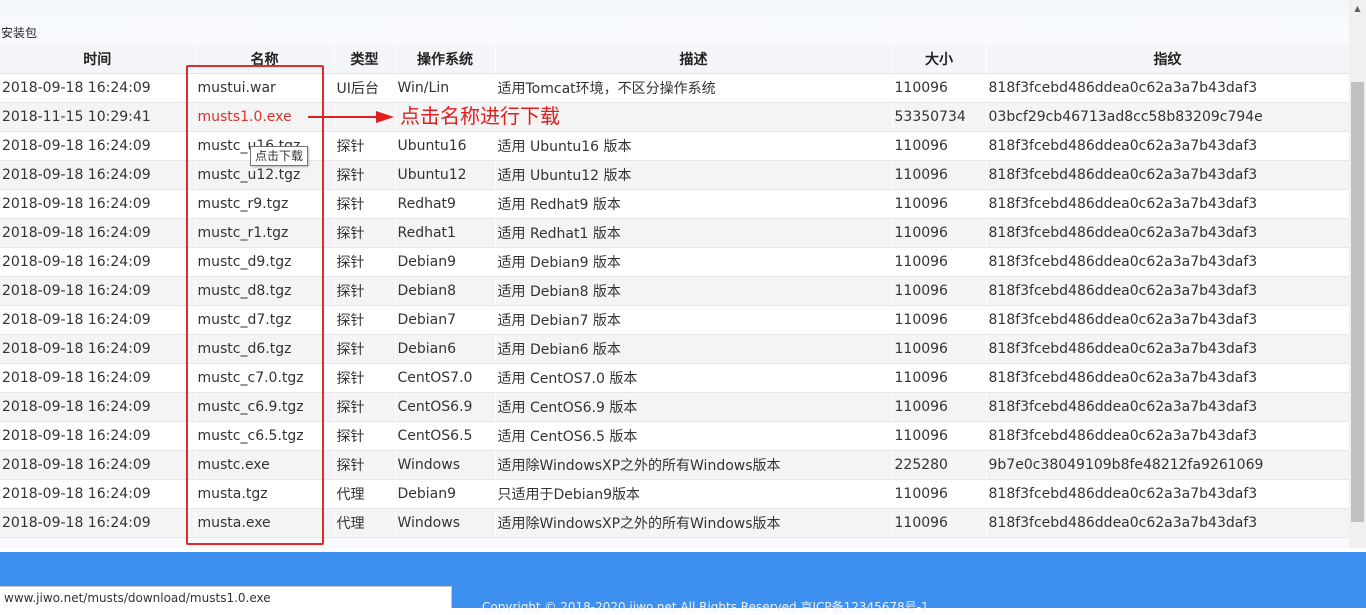  Describe the element at coordinates (445, 436) in the screenshot. I see `cell-os: CentOS6.5` at that location.